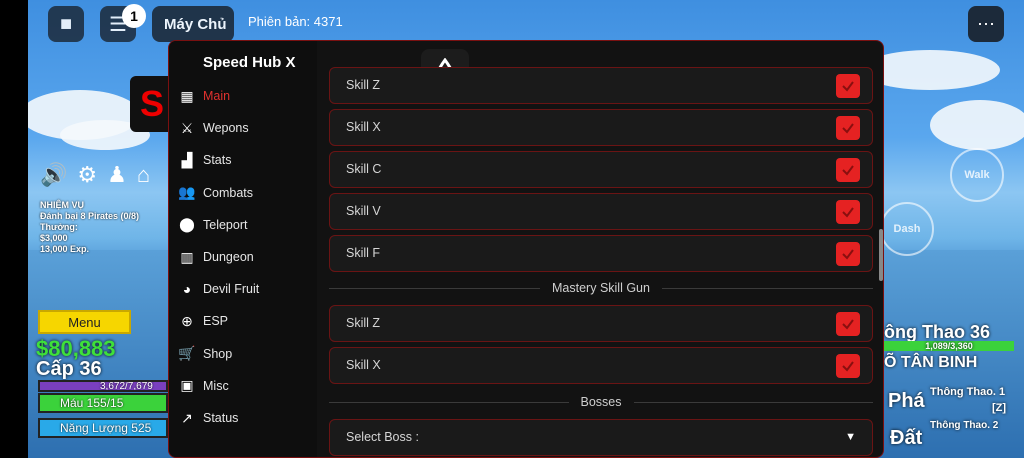 This screenshot has height=458, width=1024. I want to click on quest-title: NHIỆM VỤ, so click(62, 205).